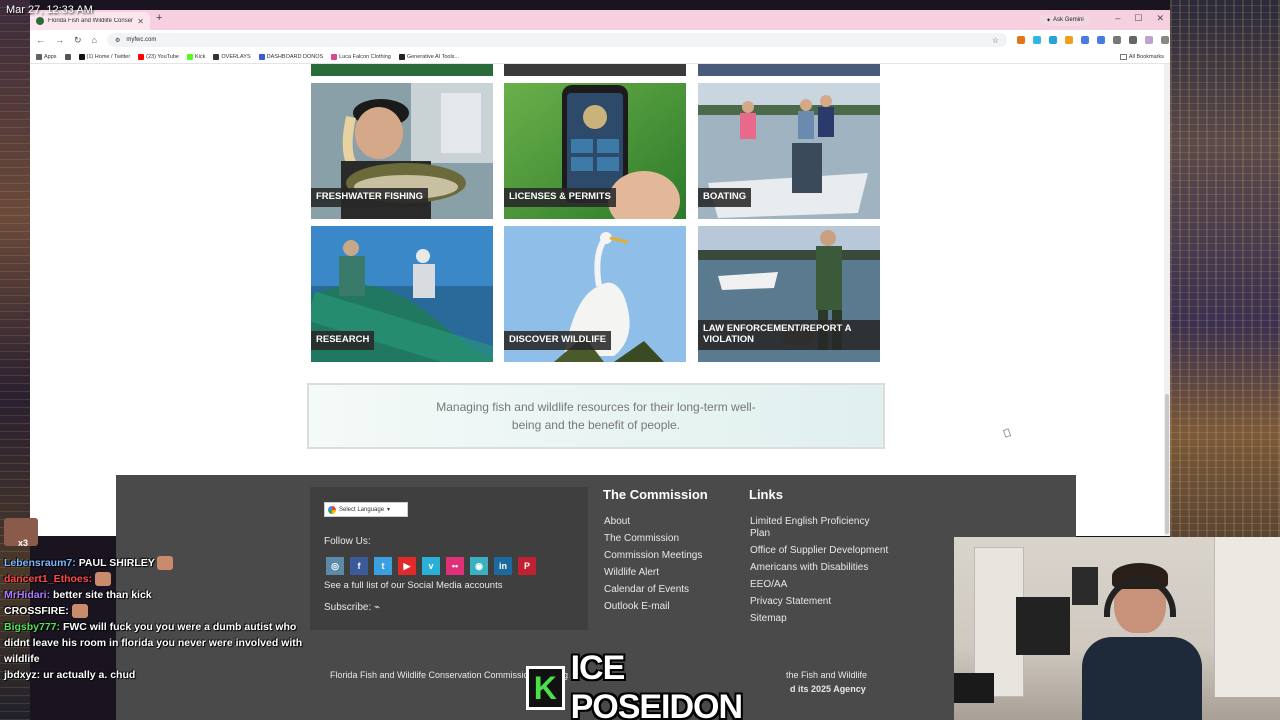 The height and width of the screenshot is (720, 1280). What do you see at coordinates (46, 56) in the screenshot?
I see `bookmark-item: Apps` at bounding box center [46, 56].